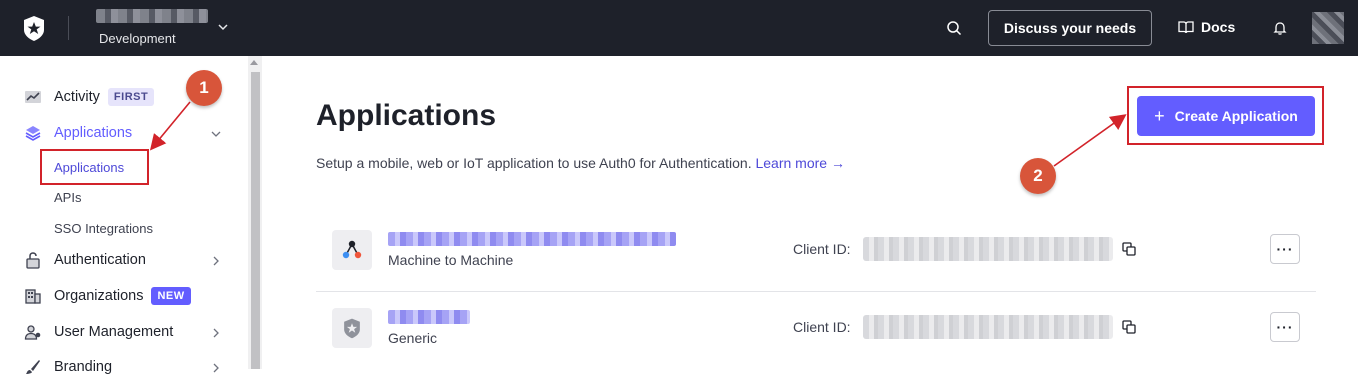 Image resolution: width=1358 pixels, height=376 pixels. Describe the element at coordinates (1070, 28) in the screenshot. I see `discuss-your-needs-button: Discuss your needs` at that location.